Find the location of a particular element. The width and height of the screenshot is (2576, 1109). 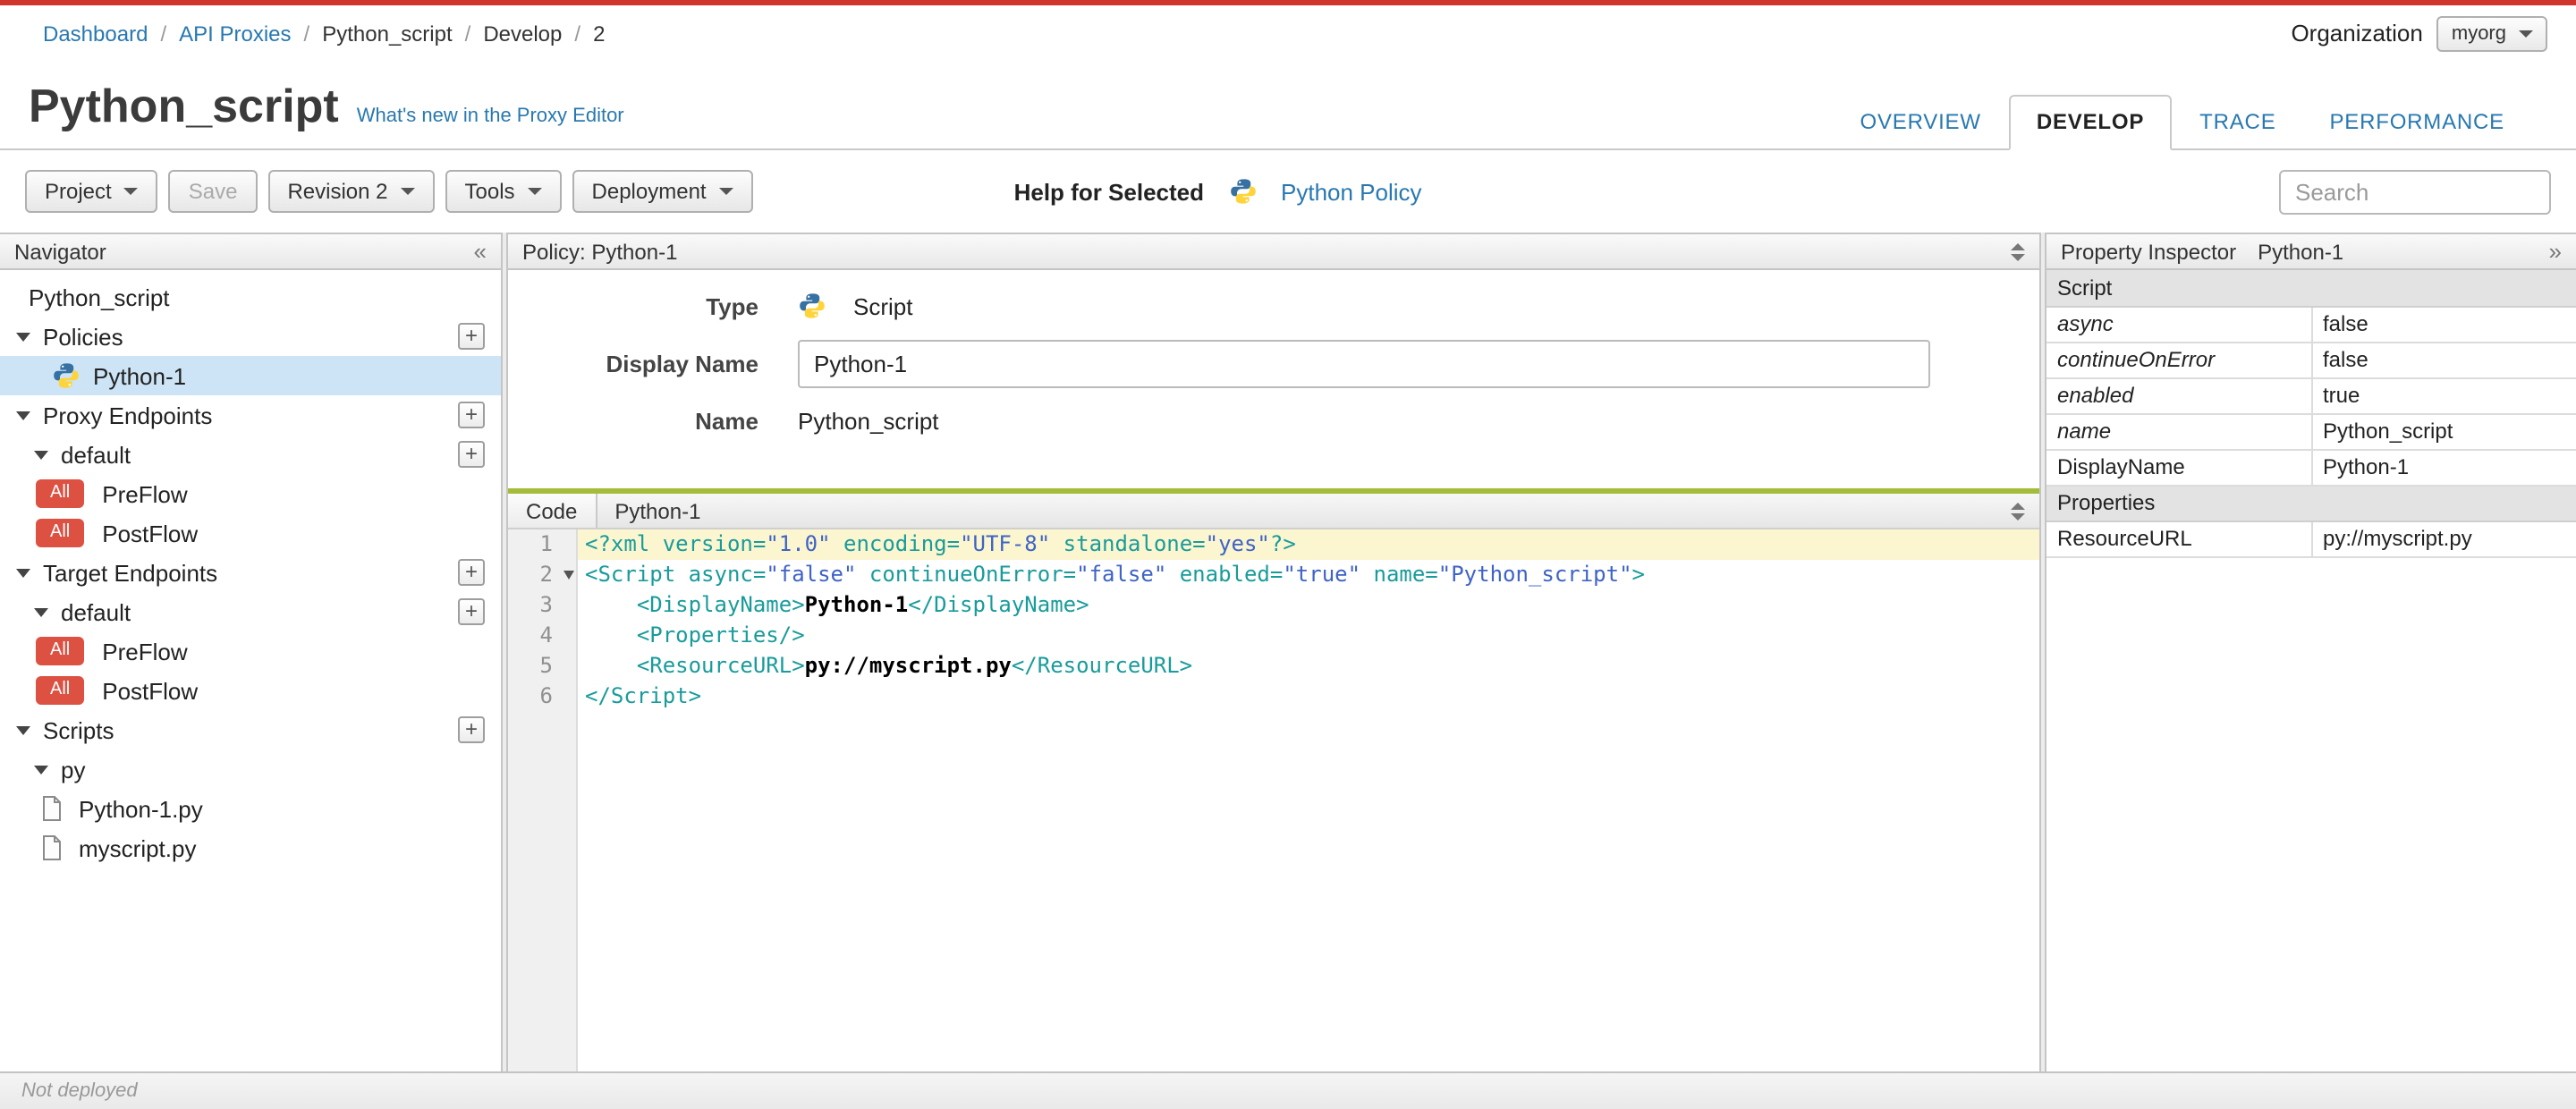

nav-item-target-endpoints: Target Endpoints + is located at coordinates (250, 572).